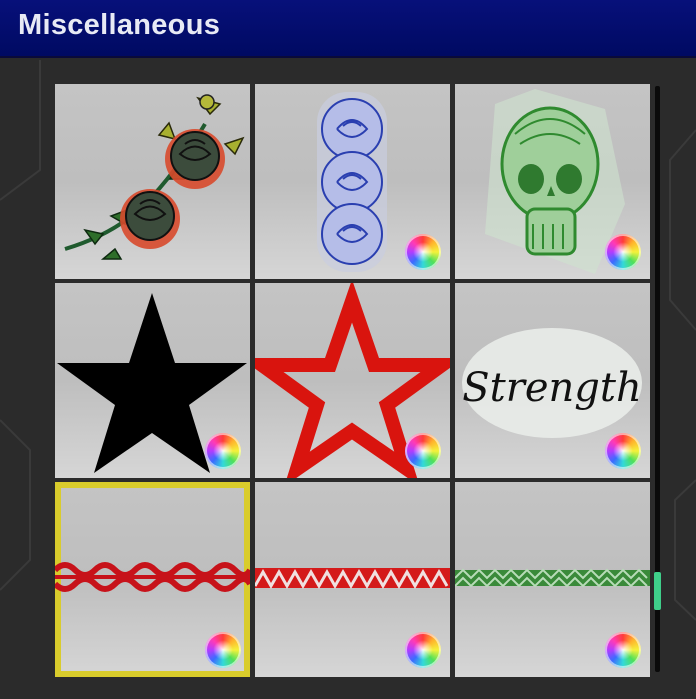 Image resolution: width=696 pixels, height=699 pixels. Describe the element at coordinates (152, 380) in the screenshot. I see `tattoo-item-black-star` at that location.